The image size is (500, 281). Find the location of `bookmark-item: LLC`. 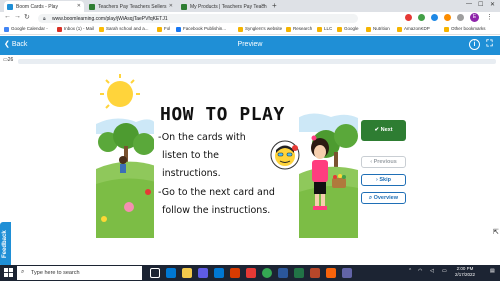

bookmark-item: LLC is located at coordinates (324, 29).